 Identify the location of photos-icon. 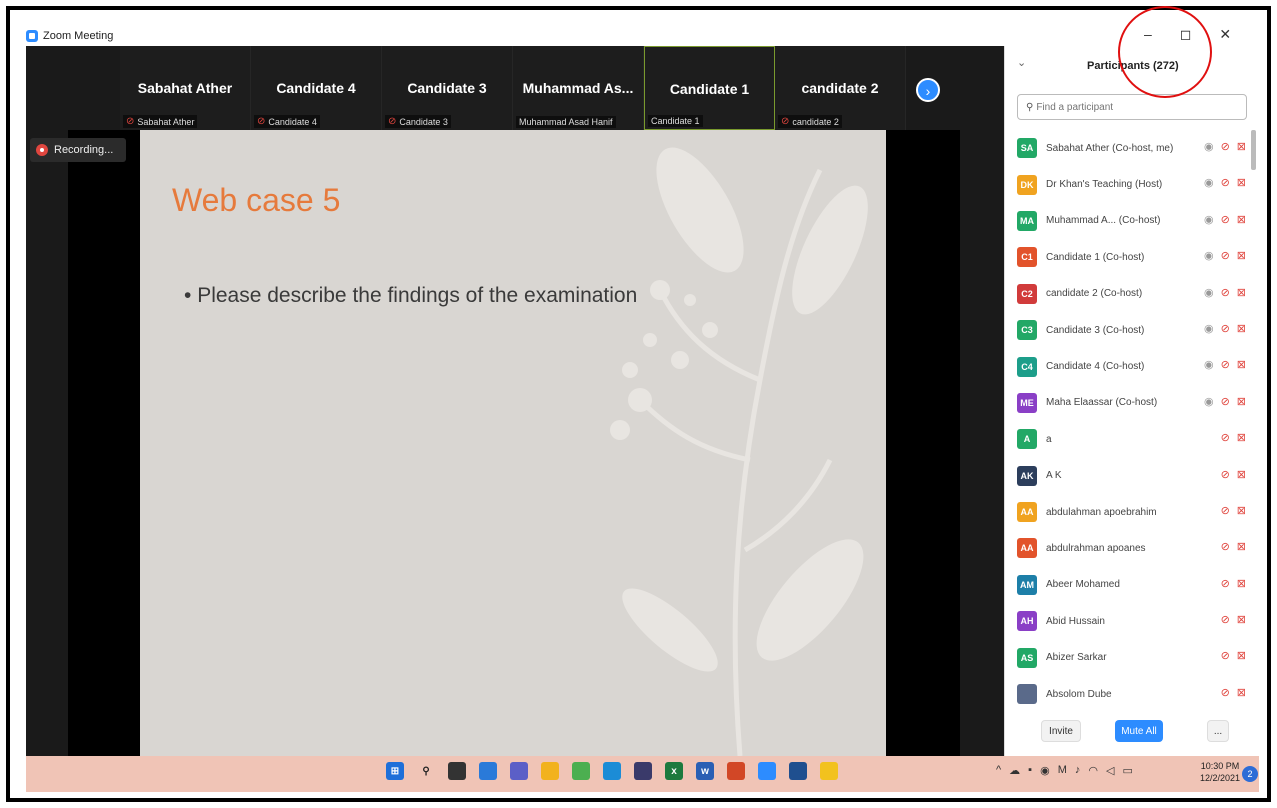
(798, 771).